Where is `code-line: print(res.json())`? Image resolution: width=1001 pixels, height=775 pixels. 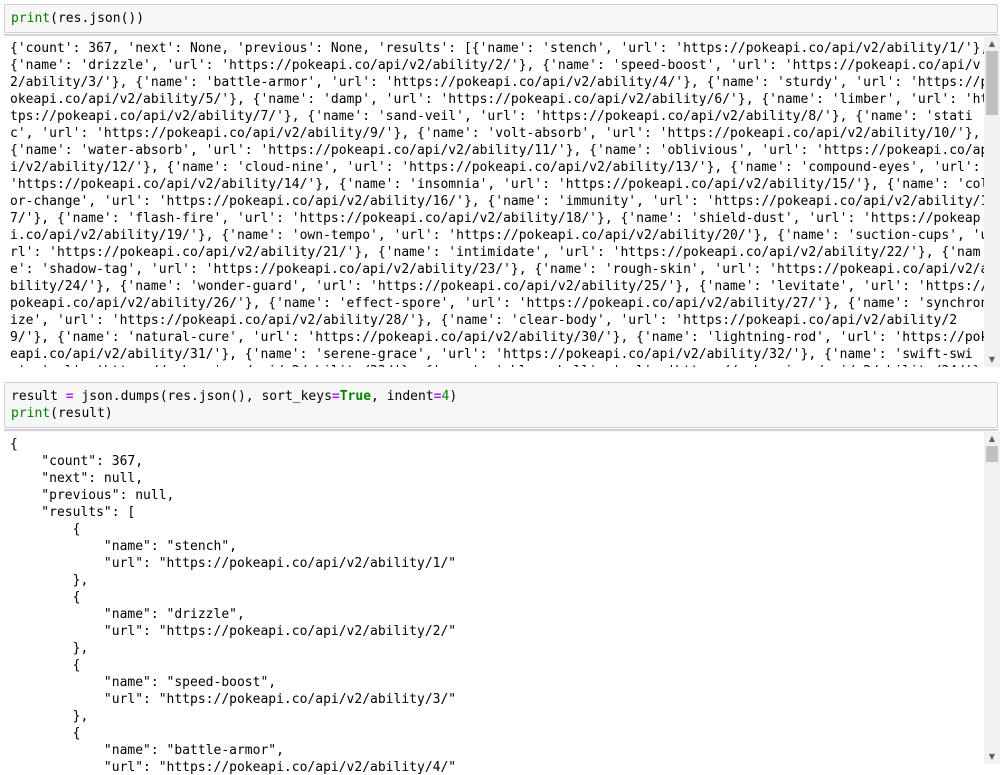 code-line: print(res.json()) is located at coordinates (501, 18).